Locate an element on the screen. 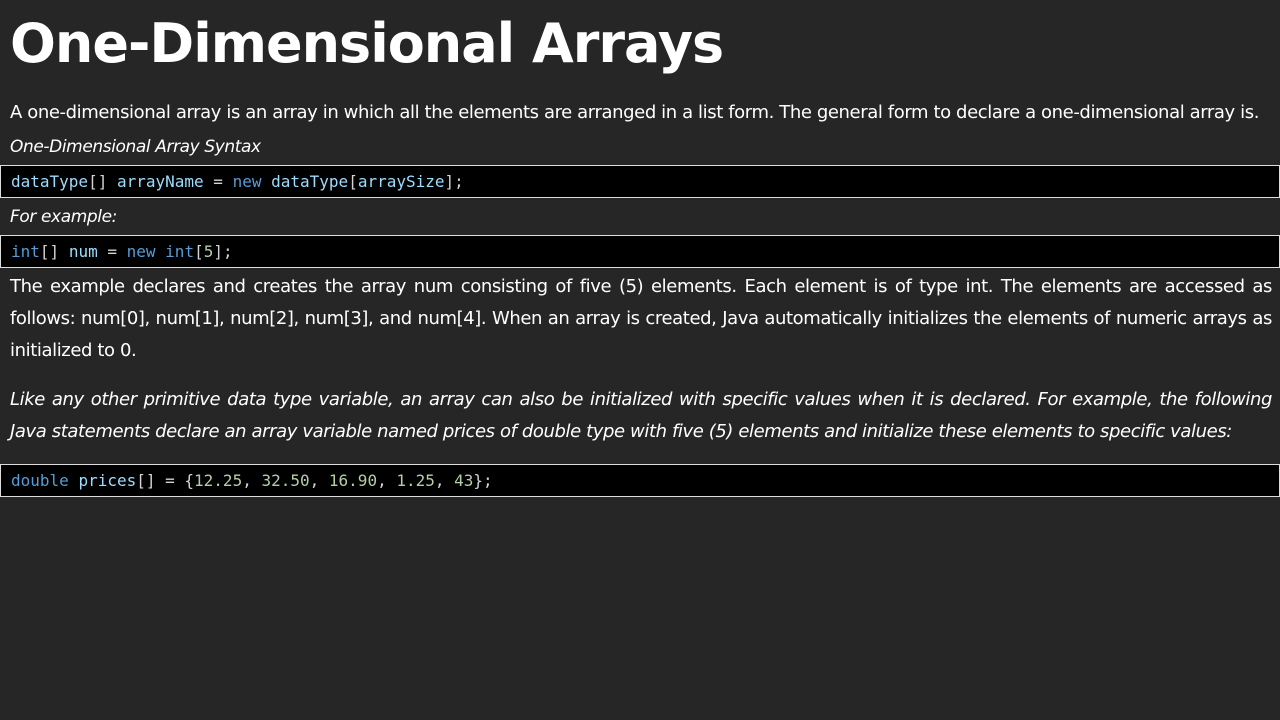 The width and height of the screenshot is (1280, 720). code-token: [] = { is located at coordinates (165, 480).